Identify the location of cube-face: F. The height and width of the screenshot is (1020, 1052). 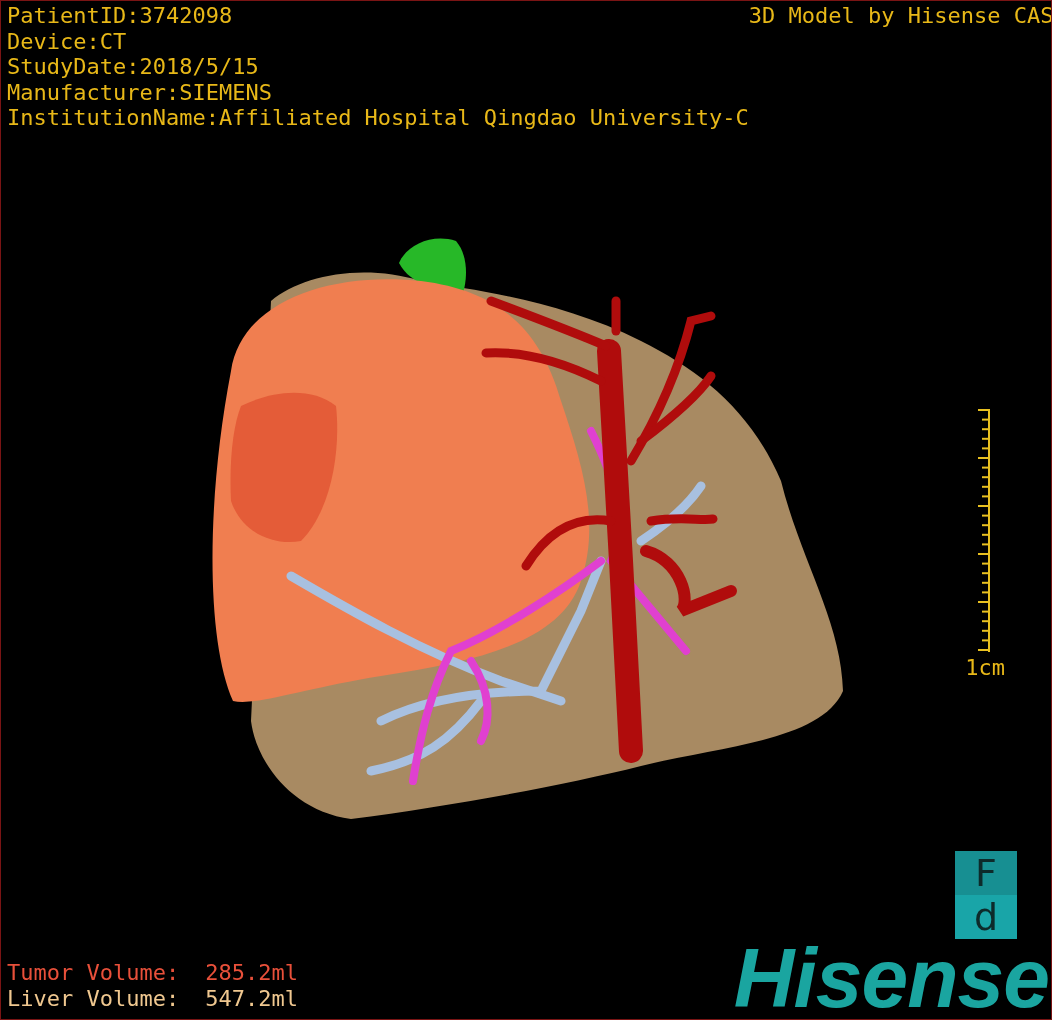
(986, 873).